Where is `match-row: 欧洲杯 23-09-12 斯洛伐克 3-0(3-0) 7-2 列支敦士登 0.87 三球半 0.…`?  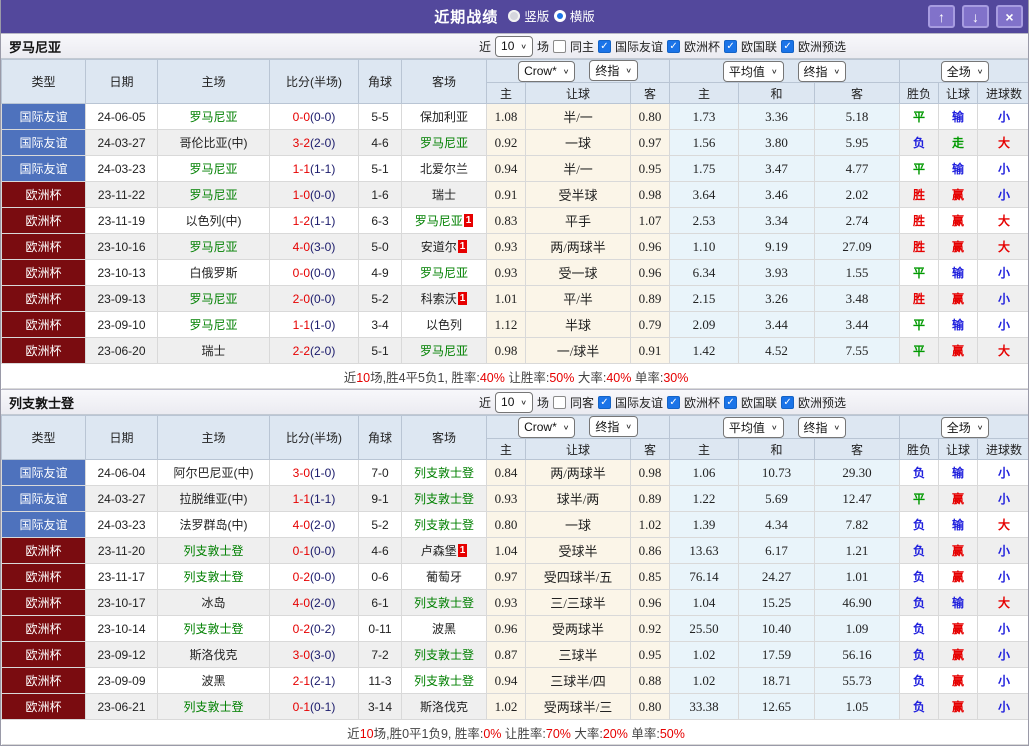 match-row: 欧洲杯 23-09-12 斯洛伐克 3-0(3-0) 7-2 列支敦士登 0.87 三球半 0.… is located at coordinates (514, 654).